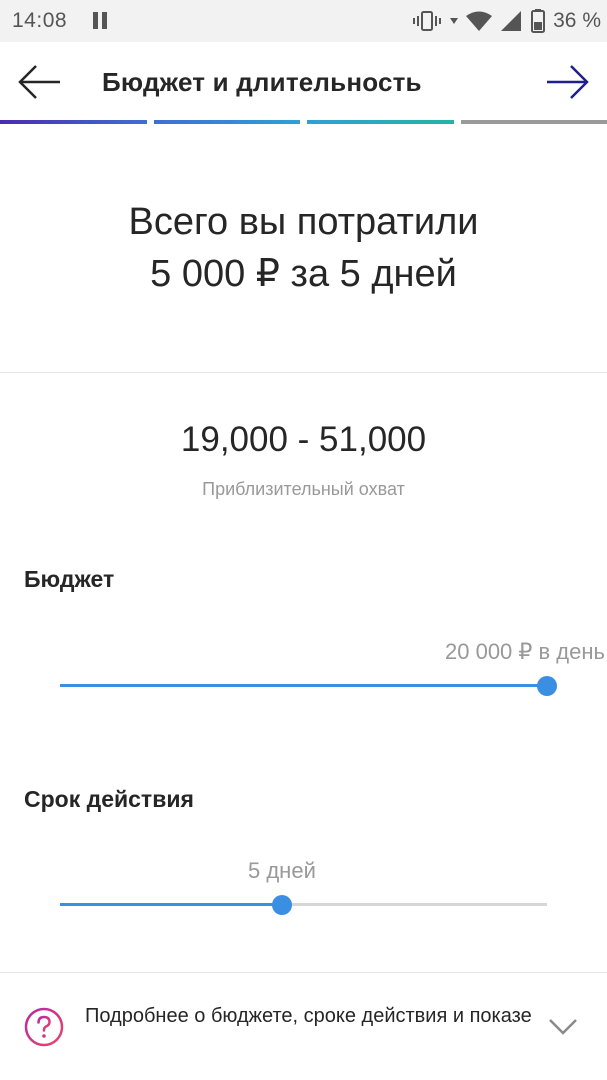 This screenshot has height=1080, width=607. I want to click on step-3-indicator, so click(380, 122).